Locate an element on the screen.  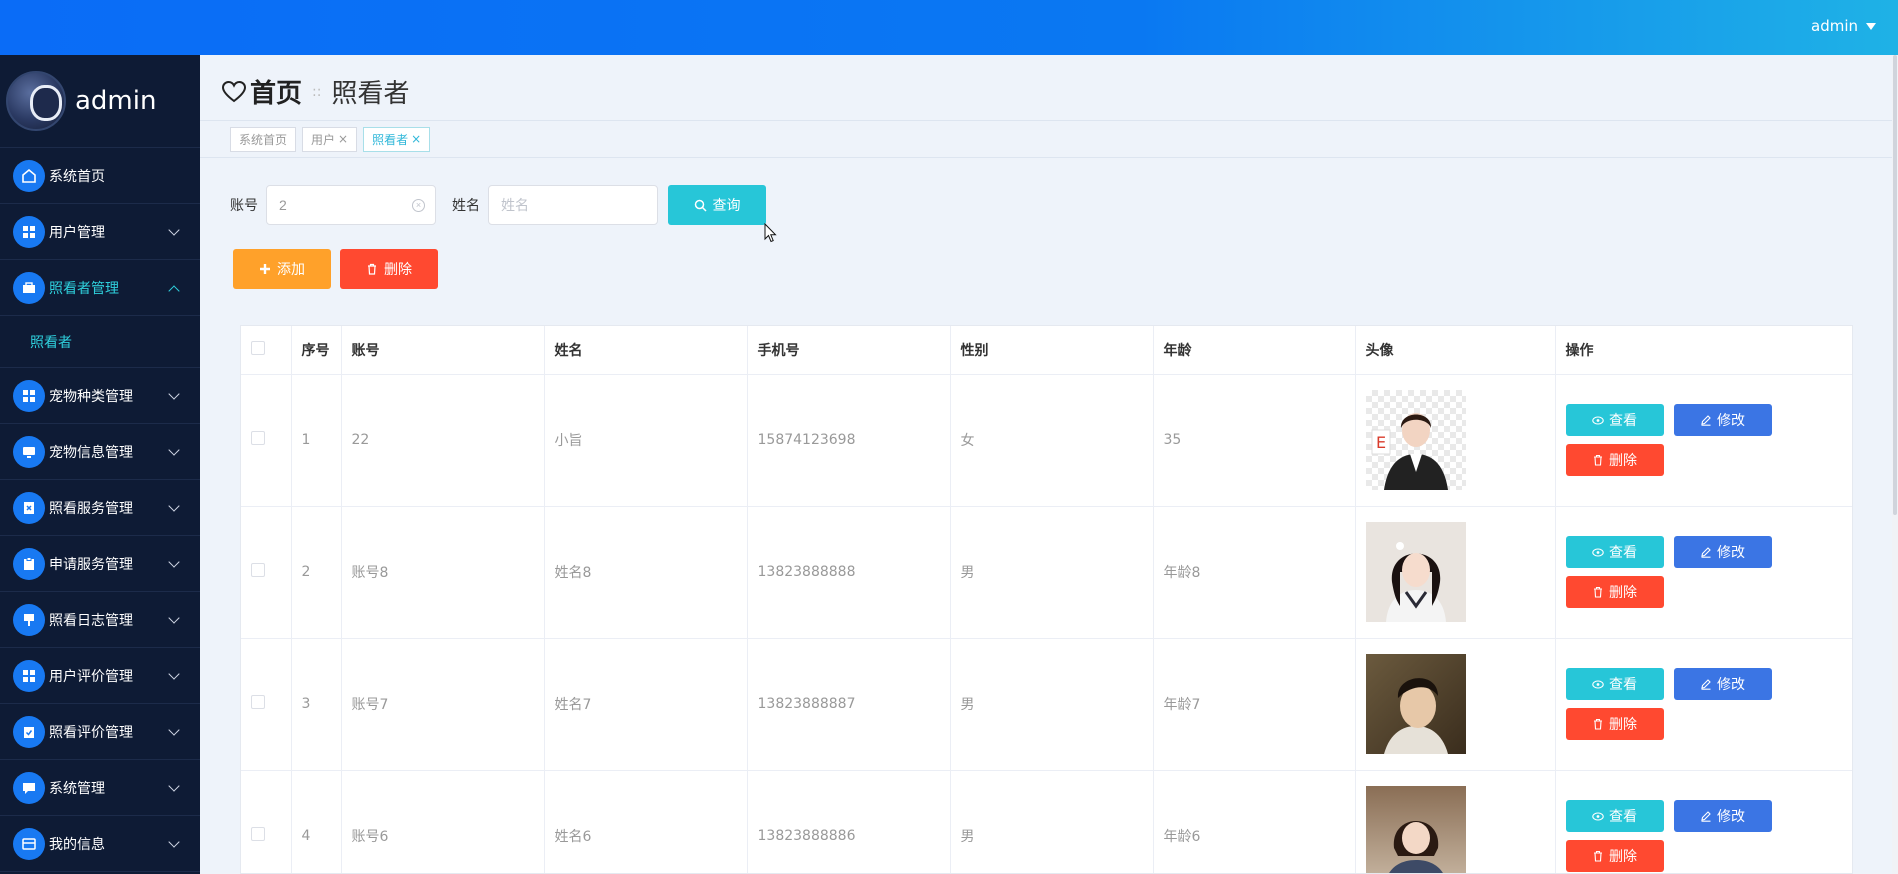
account-input is located at coordinates (351, 205).